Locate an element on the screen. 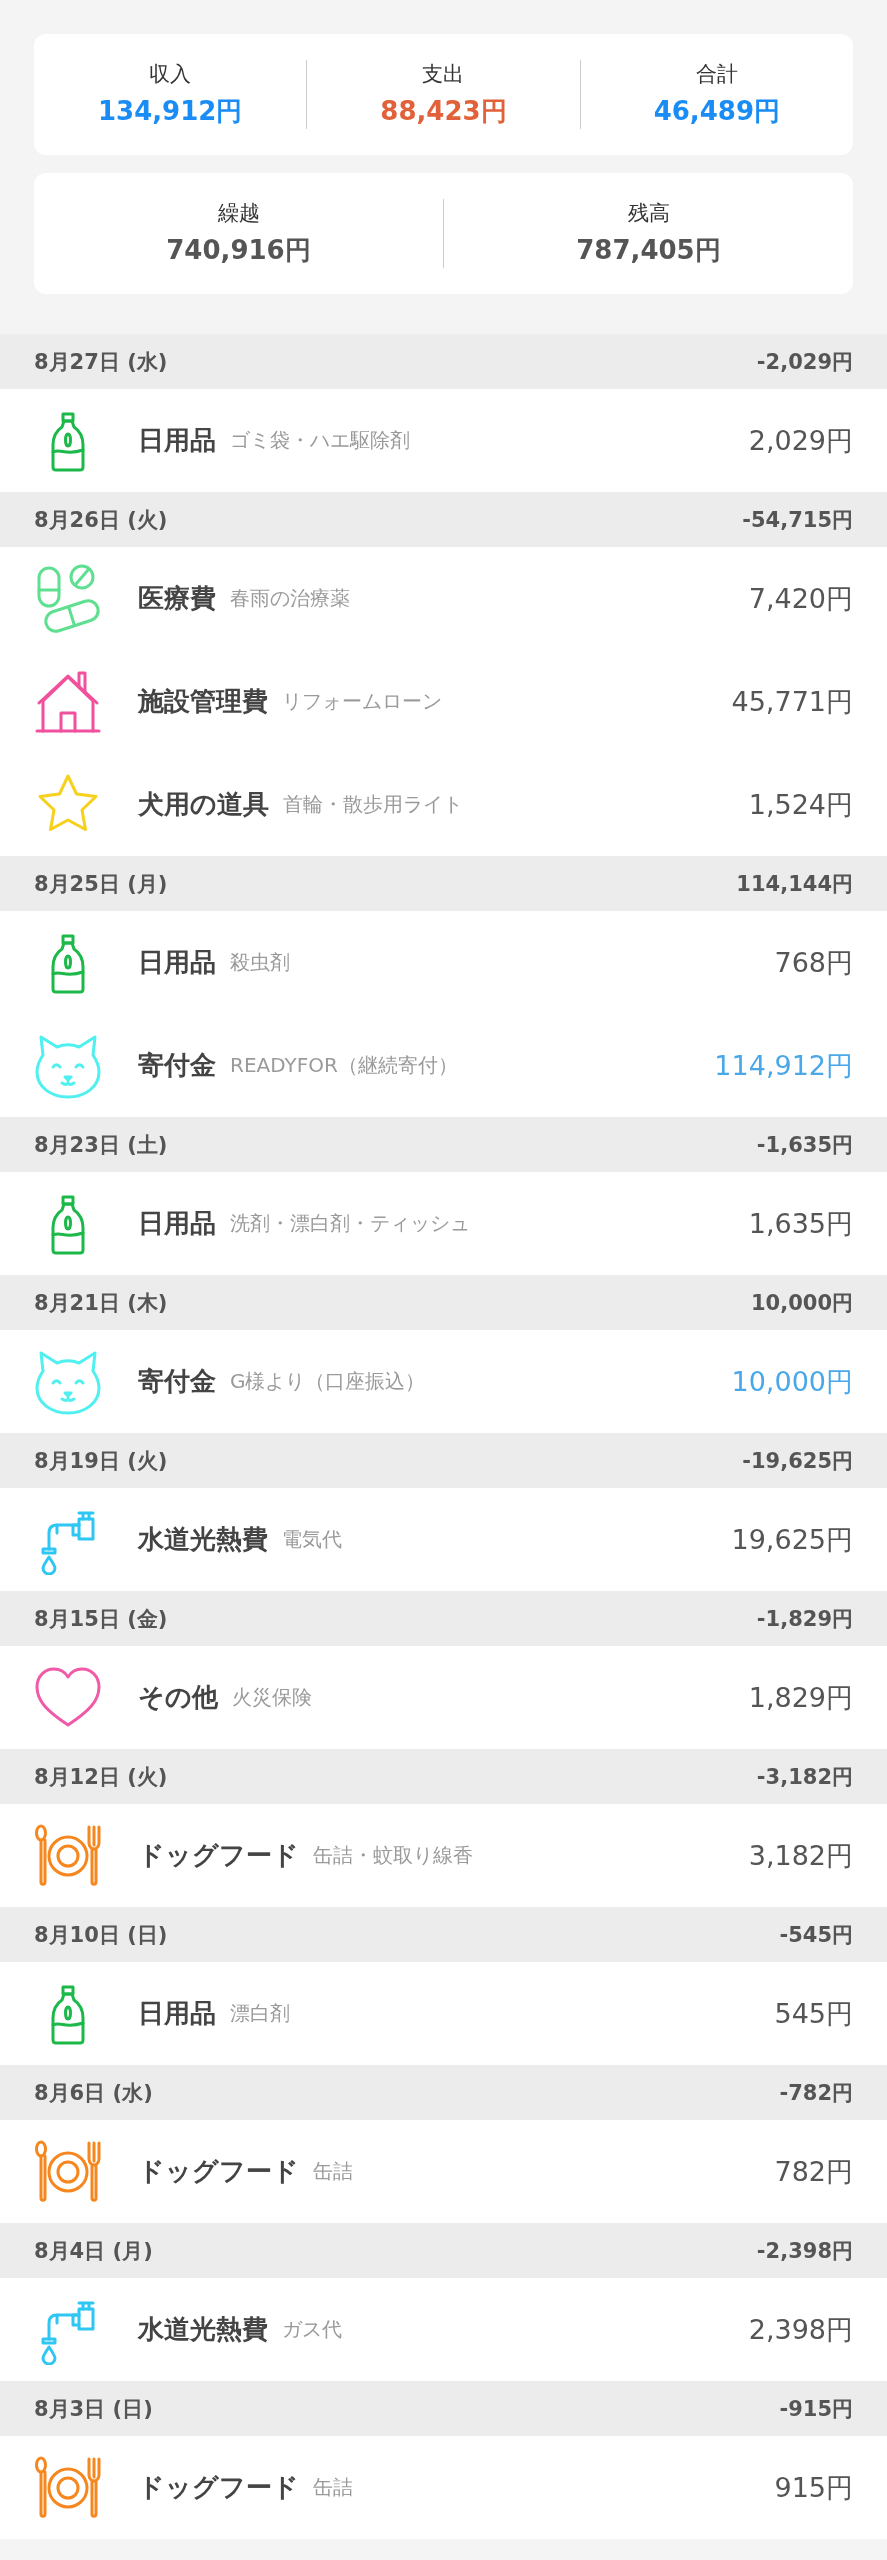 The image size is (887, 2560). summary-label: 収入 is located at coordinates (170, 74).